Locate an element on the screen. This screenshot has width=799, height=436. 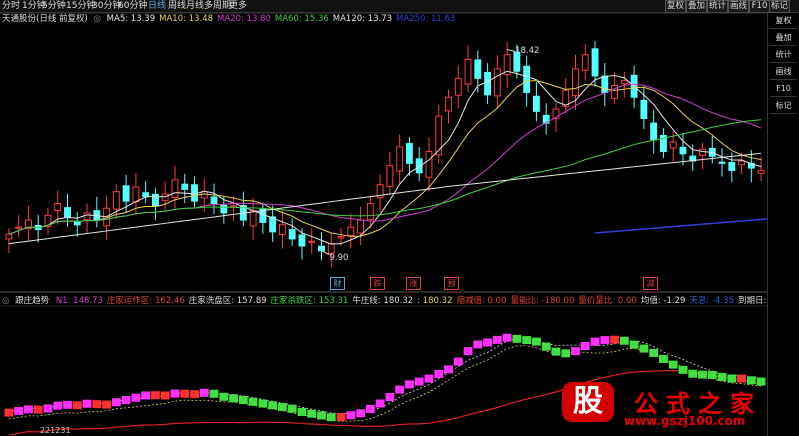
event-marker-1: 跌 is located at coordinates (377, 283).